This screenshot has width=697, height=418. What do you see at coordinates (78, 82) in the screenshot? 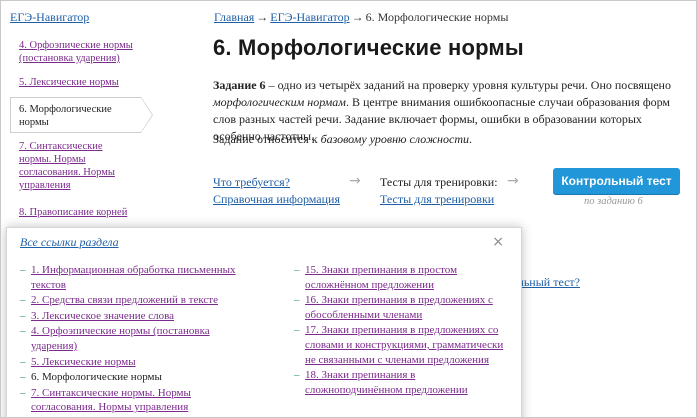
I see `sidebar-item-5: 5. Лексические нормы` at bounding box center [78, 82].